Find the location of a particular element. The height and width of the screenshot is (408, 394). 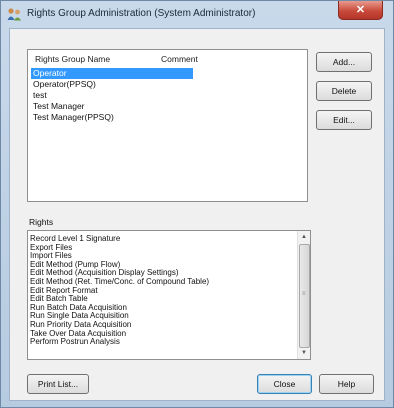

grip-icon: ≡ is located at coordinates (304, 294).